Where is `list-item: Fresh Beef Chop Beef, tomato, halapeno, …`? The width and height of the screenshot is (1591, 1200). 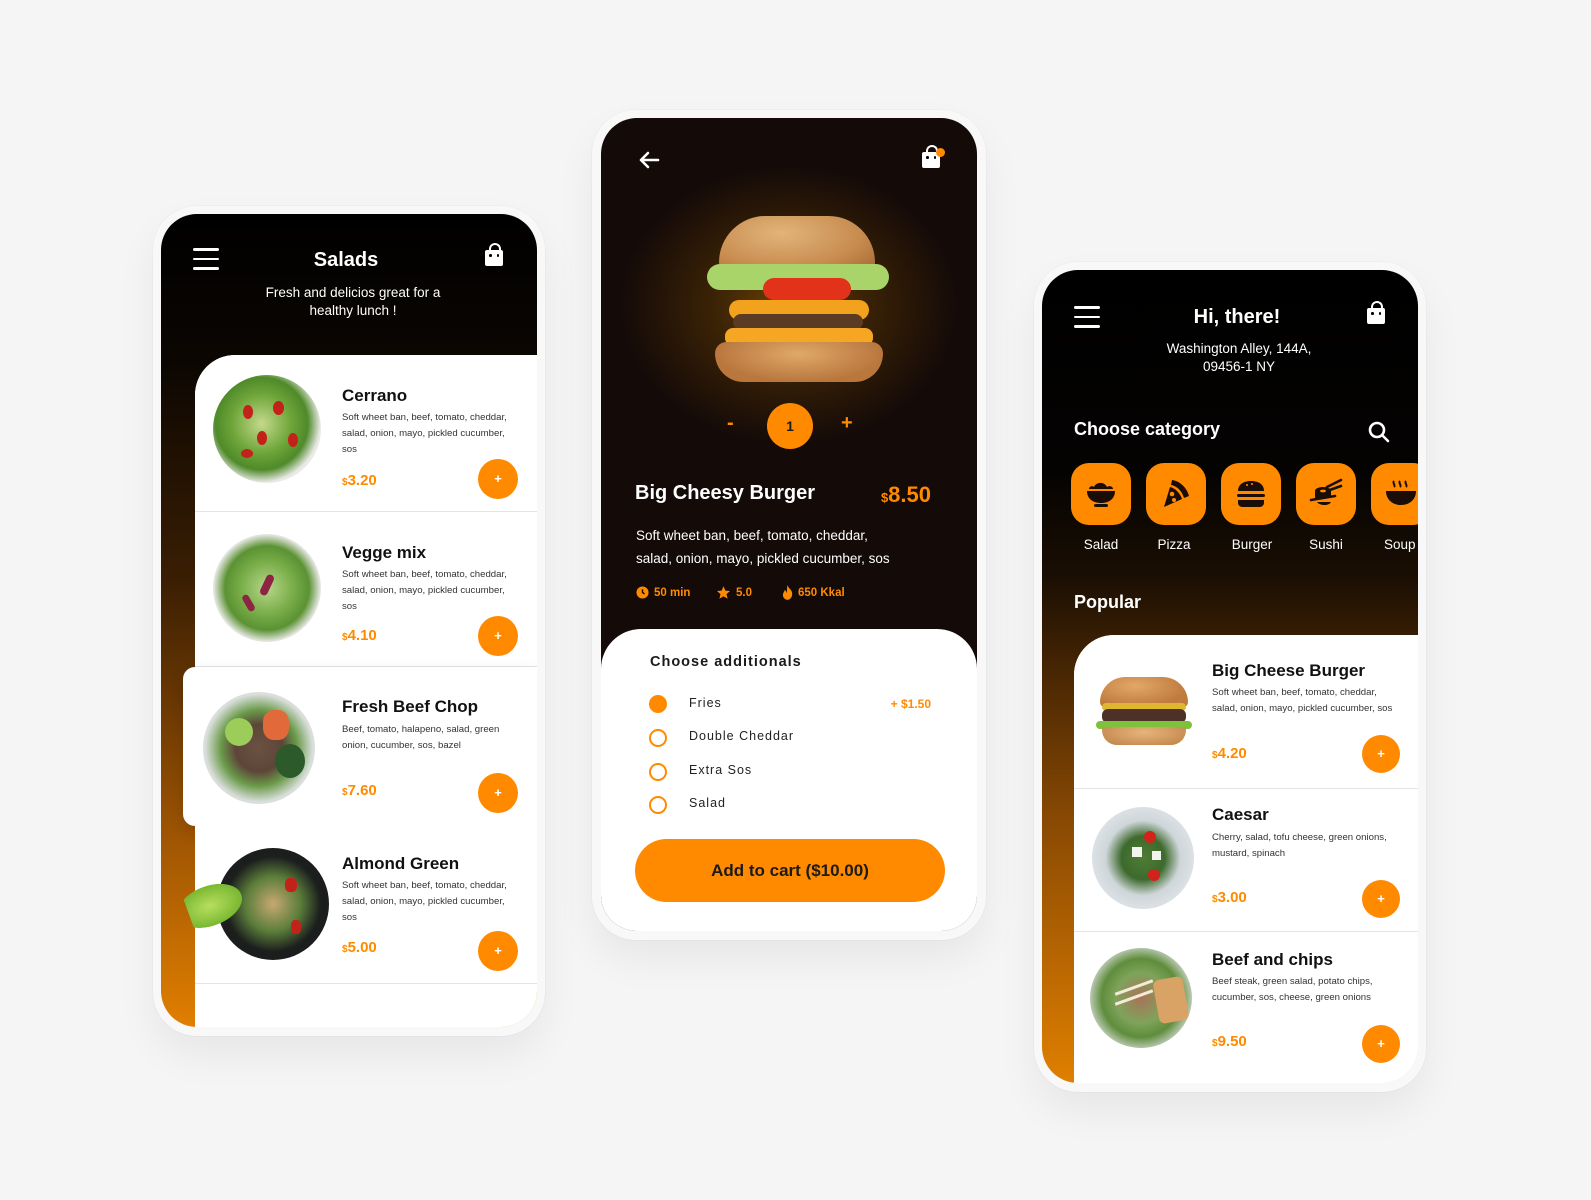 list-item: Fresh Beef Chop Beef, tomato, halapeno, … is located at coordinates (360, 746).